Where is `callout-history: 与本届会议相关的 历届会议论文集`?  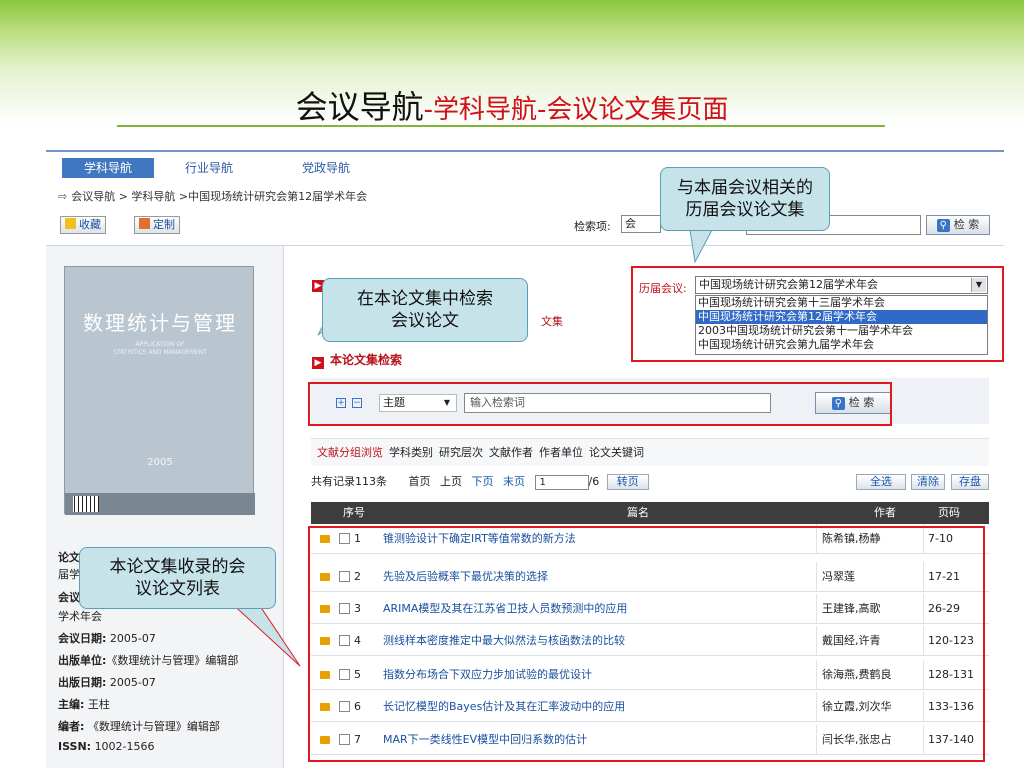
callout-history: 与本届会议相关的 历届会议论文集 is located at coordinates (745, 199).